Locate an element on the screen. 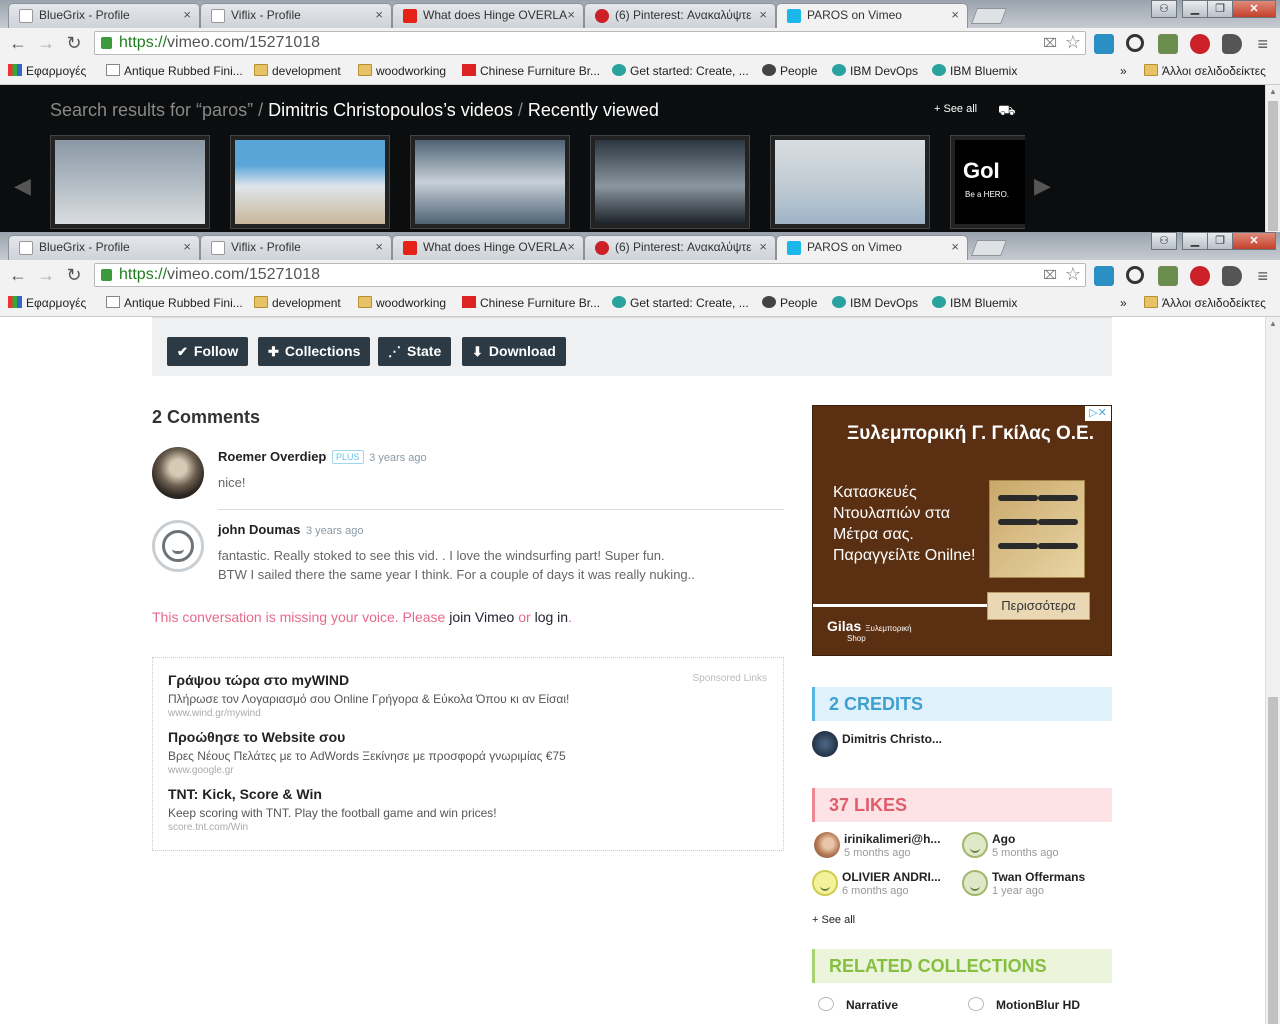 This screenshot has height=1024, width=1280. bookmarks-overflow: » is located at coordinates (1123, 71).